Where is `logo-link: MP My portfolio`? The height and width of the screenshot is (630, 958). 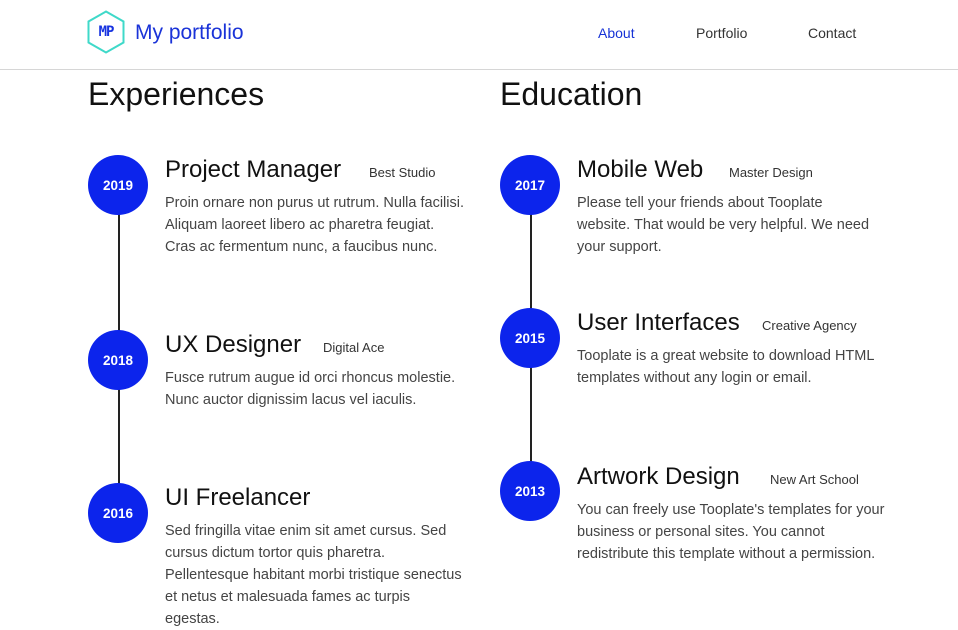 logo-link: MP My portfolio is located at coordinates (165, 32).